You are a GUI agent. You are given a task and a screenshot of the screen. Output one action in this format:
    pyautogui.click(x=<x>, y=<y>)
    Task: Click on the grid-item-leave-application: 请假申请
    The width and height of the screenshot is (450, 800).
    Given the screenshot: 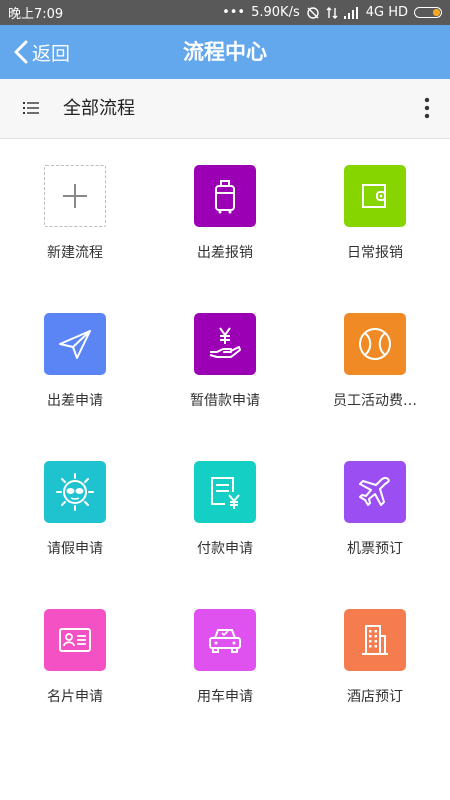 What is the action you would take?
    pyautogui.click(x=75, y=509)
    